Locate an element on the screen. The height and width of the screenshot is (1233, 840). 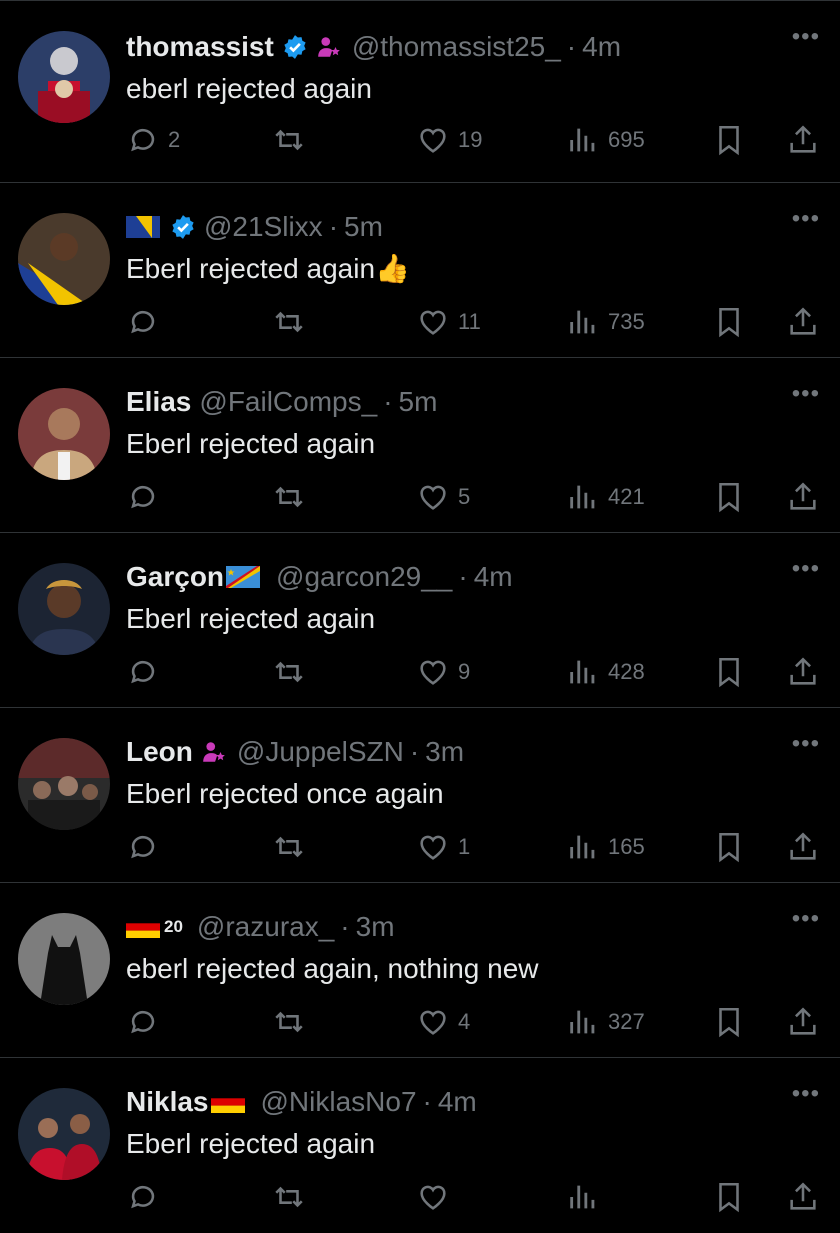
handle: @NiklasNo7 is located at coordinates (339, 1102).